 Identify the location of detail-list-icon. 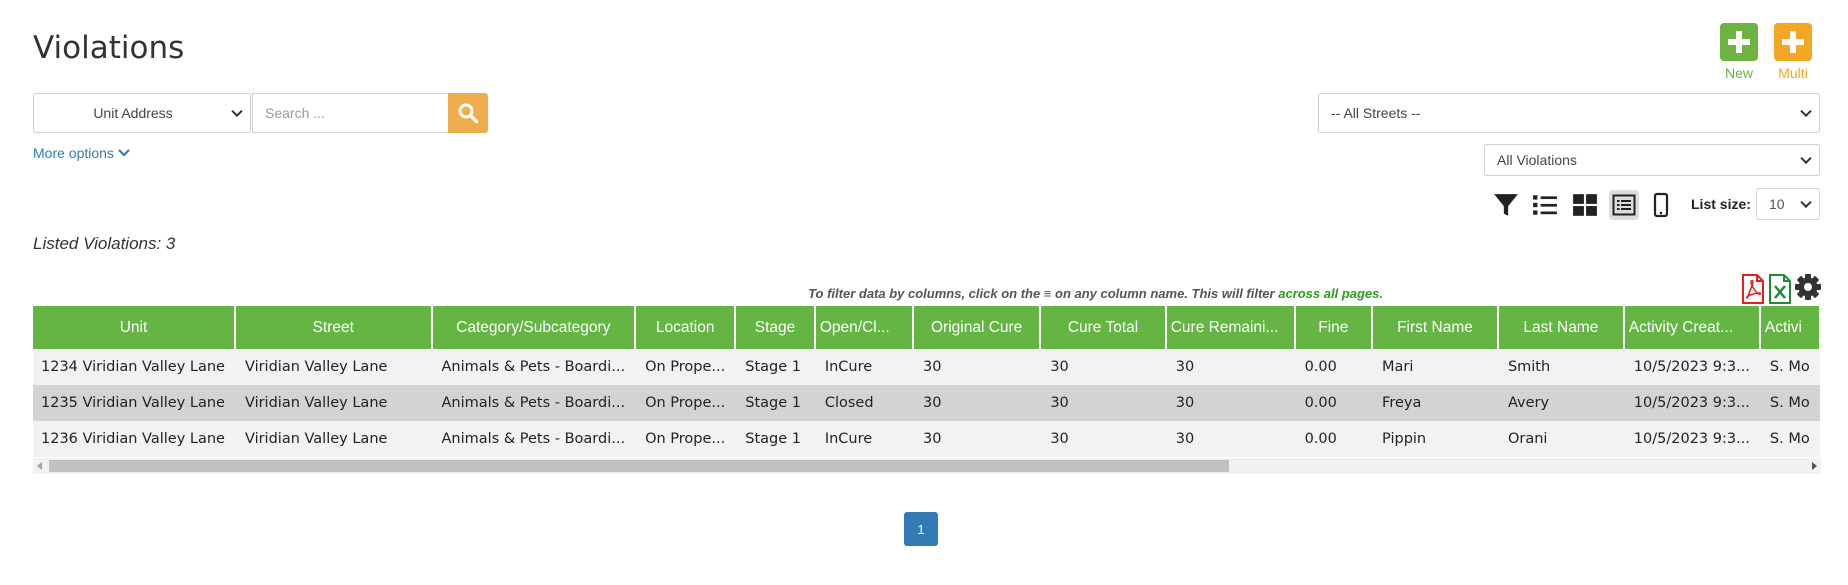
(1624, 205).